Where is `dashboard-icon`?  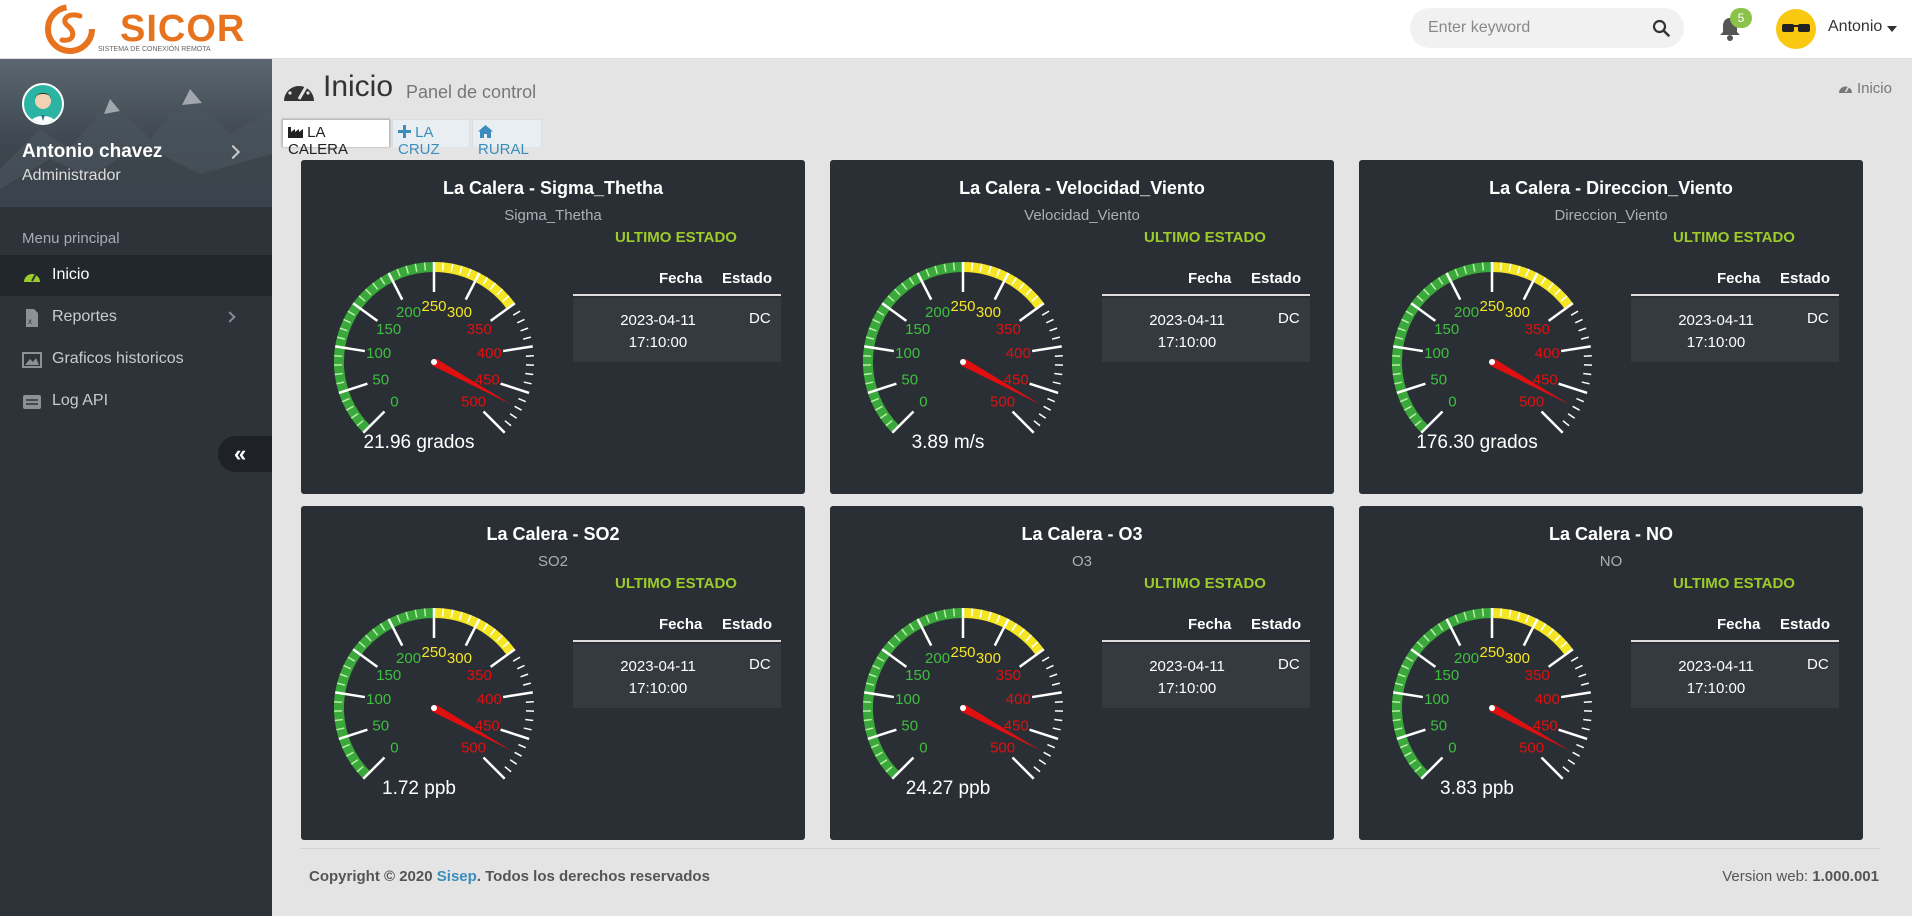 dashboard-icon is located at coordinates (1845, 89).